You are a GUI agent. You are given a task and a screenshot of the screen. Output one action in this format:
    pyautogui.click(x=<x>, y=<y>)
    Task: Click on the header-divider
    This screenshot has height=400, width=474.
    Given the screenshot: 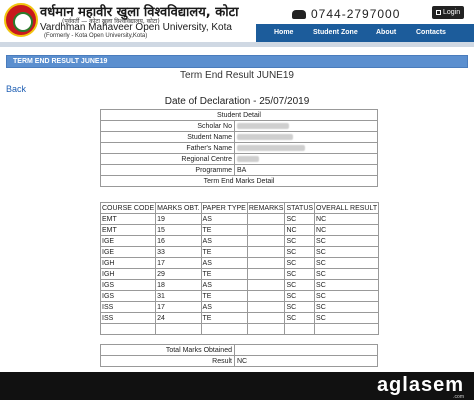 What is the action you would take?
    pyautogui.click(x=237, y=44)
    